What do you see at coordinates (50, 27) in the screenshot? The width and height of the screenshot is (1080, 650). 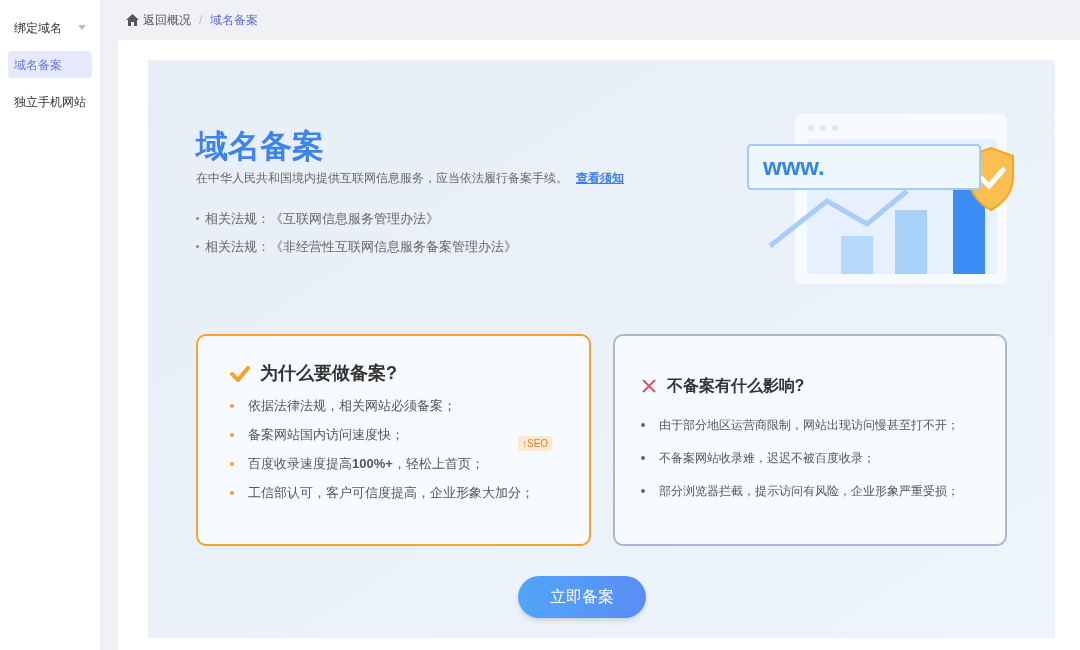 I see `sidebar-item: 绑定域名` at bounding box center [50, 27].